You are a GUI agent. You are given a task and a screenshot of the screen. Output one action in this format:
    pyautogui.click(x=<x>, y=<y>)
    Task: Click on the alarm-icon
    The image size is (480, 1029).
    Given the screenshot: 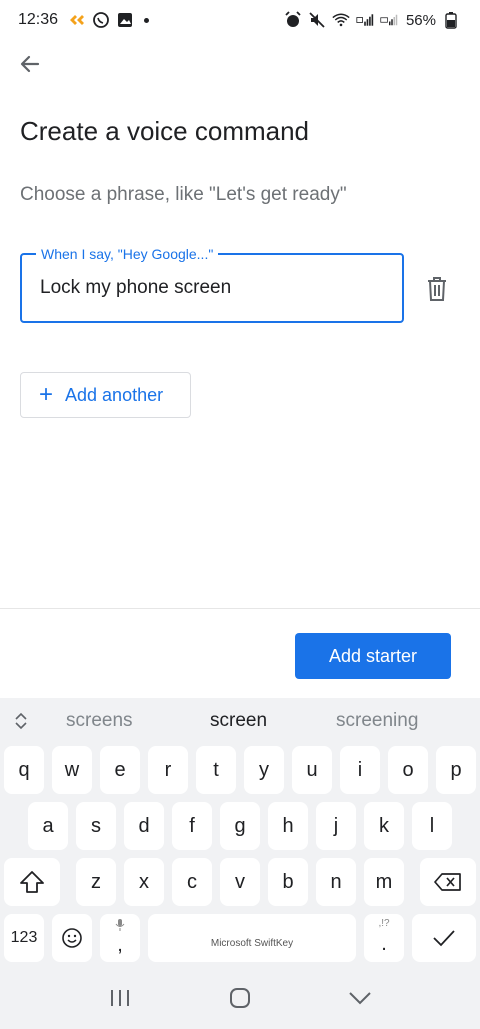 What is the action you would take?
    pyautogui.click(x=293, y=20)
    